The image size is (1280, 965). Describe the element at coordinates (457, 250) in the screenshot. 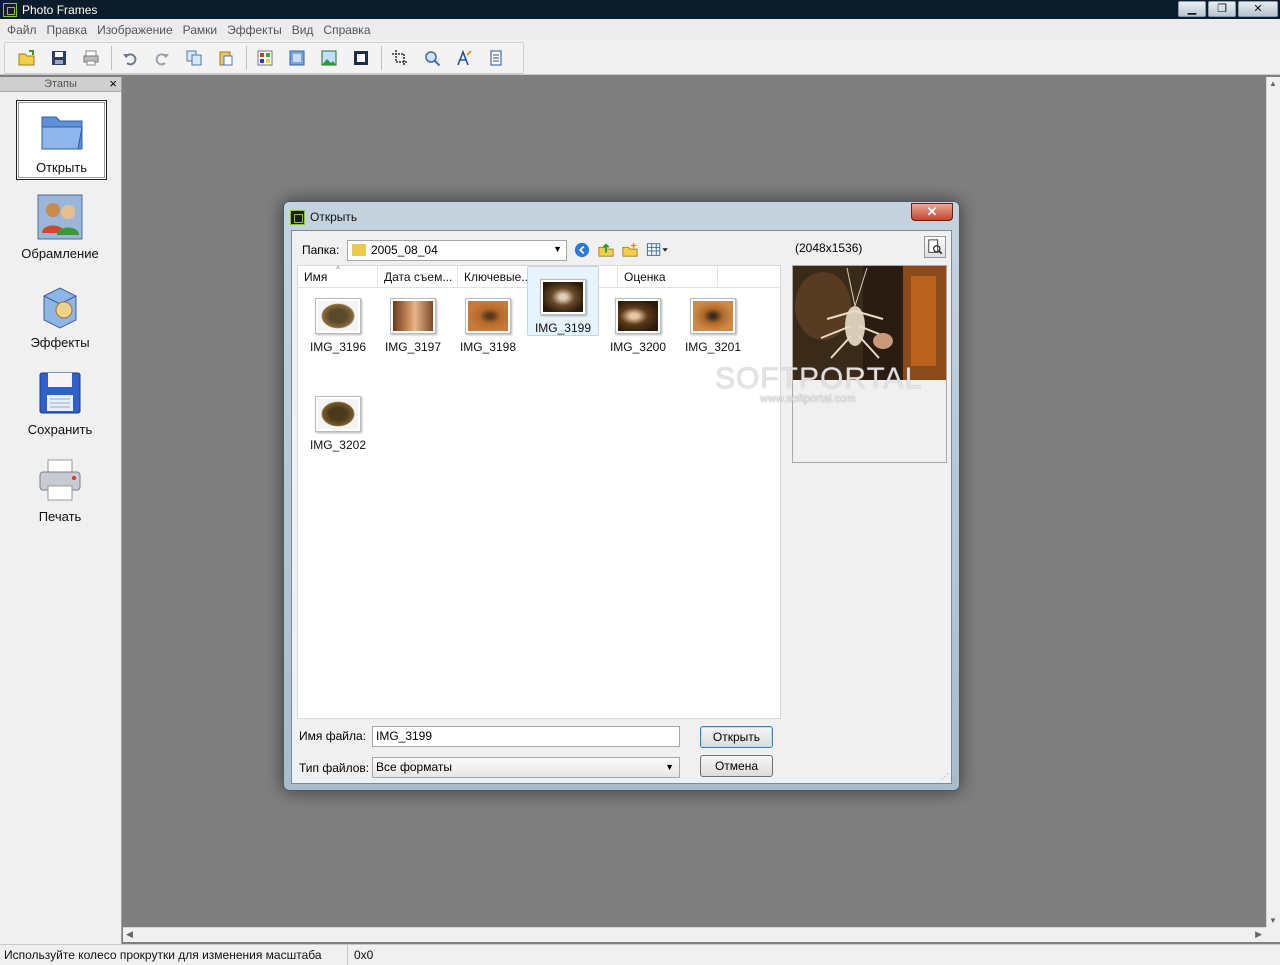

I see `folder-dropdown: 2005_08_04 ▼` at that location.